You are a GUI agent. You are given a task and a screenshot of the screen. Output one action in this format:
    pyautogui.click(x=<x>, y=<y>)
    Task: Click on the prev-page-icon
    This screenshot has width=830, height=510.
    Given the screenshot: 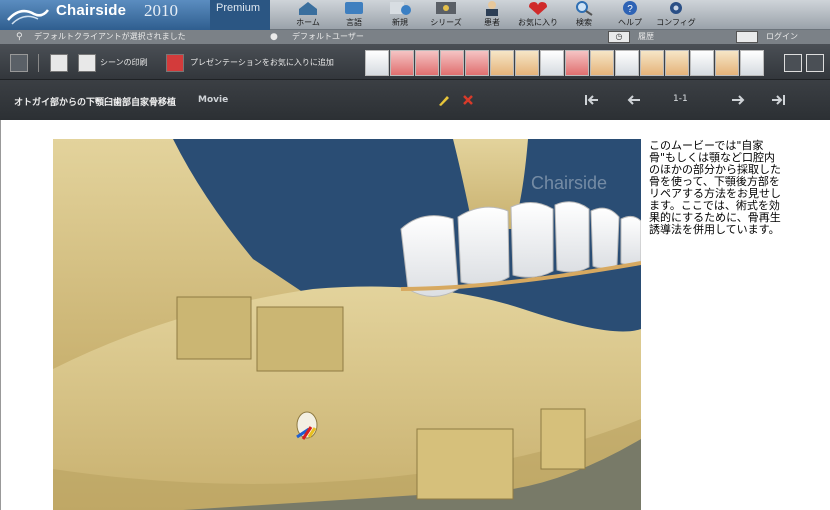 What is the action you would take?
    pyautogui.click(x=634, y=100)
    